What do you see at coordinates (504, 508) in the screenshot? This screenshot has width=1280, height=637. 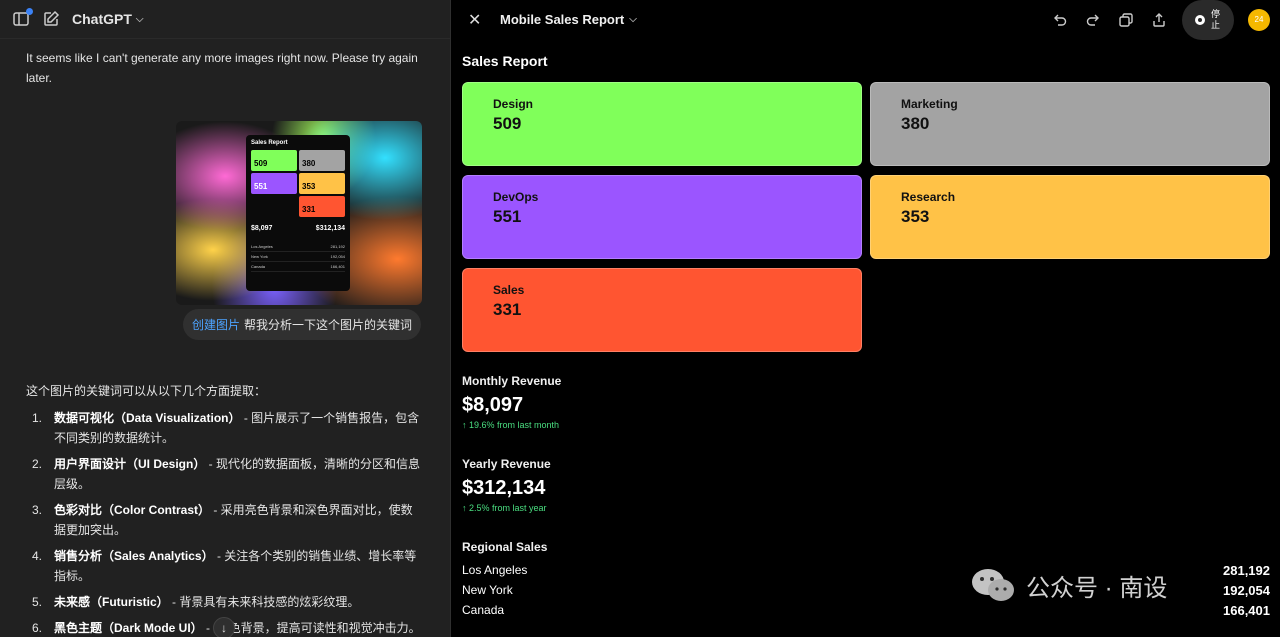 I see `yearly-revenue-delta: ↑ 2.5% from last year` at bounding box center [504, 508].